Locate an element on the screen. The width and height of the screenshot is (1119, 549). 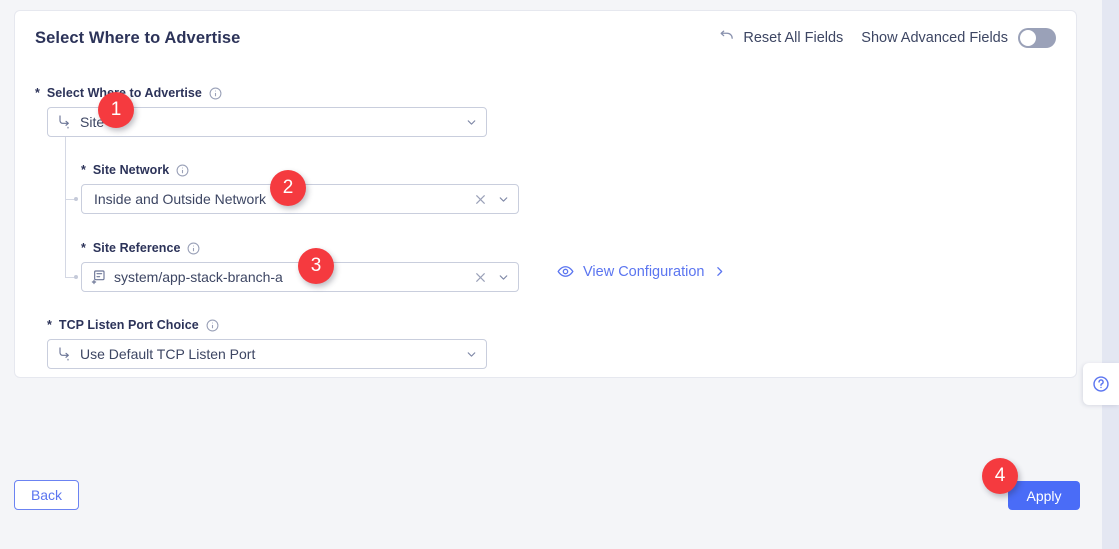
view-configuration-label: View Configuration is located at coordinates (644, 271).